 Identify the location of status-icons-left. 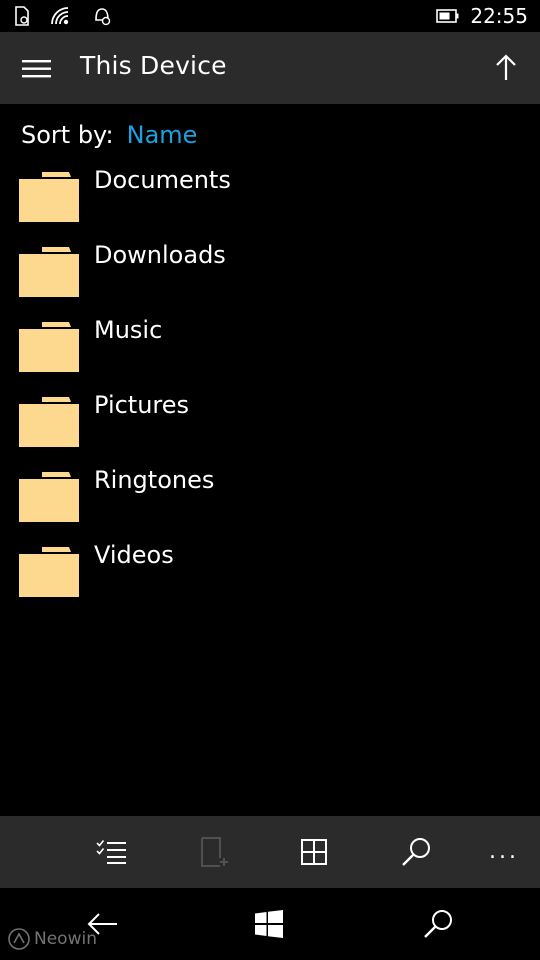
(63, 16).